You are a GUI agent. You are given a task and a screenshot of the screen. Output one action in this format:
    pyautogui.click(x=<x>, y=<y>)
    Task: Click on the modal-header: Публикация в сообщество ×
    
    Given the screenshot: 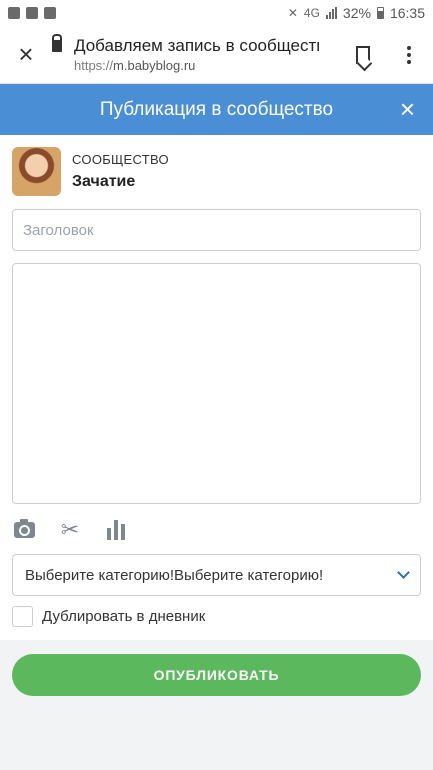 What is the action you would take?
    pyautogui.click(x=216, y=109)
    